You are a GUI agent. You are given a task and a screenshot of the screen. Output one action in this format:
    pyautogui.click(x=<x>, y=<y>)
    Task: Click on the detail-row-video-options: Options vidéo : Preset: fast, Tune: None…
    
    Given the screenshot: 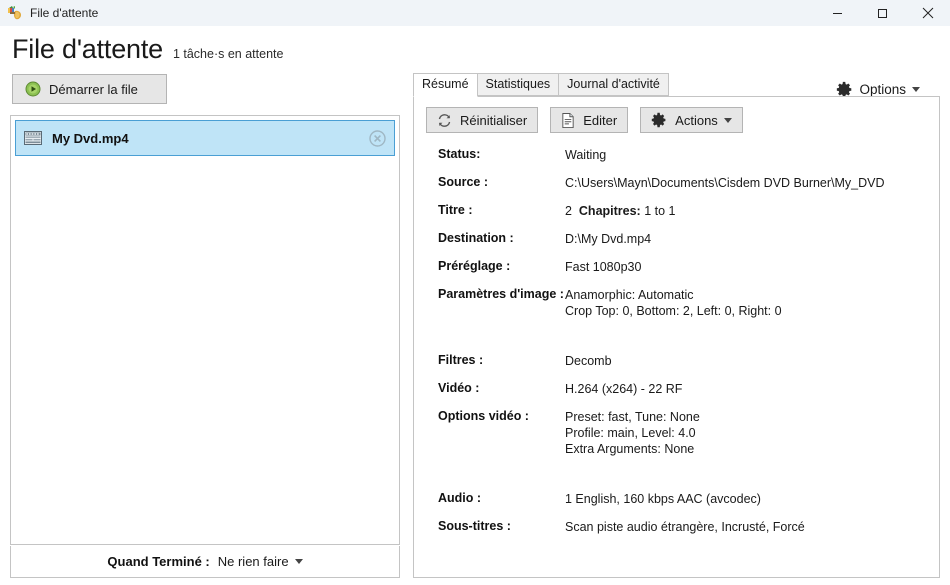 What is the action you would take?
    pyautogui.click(x=682, y=433)
    